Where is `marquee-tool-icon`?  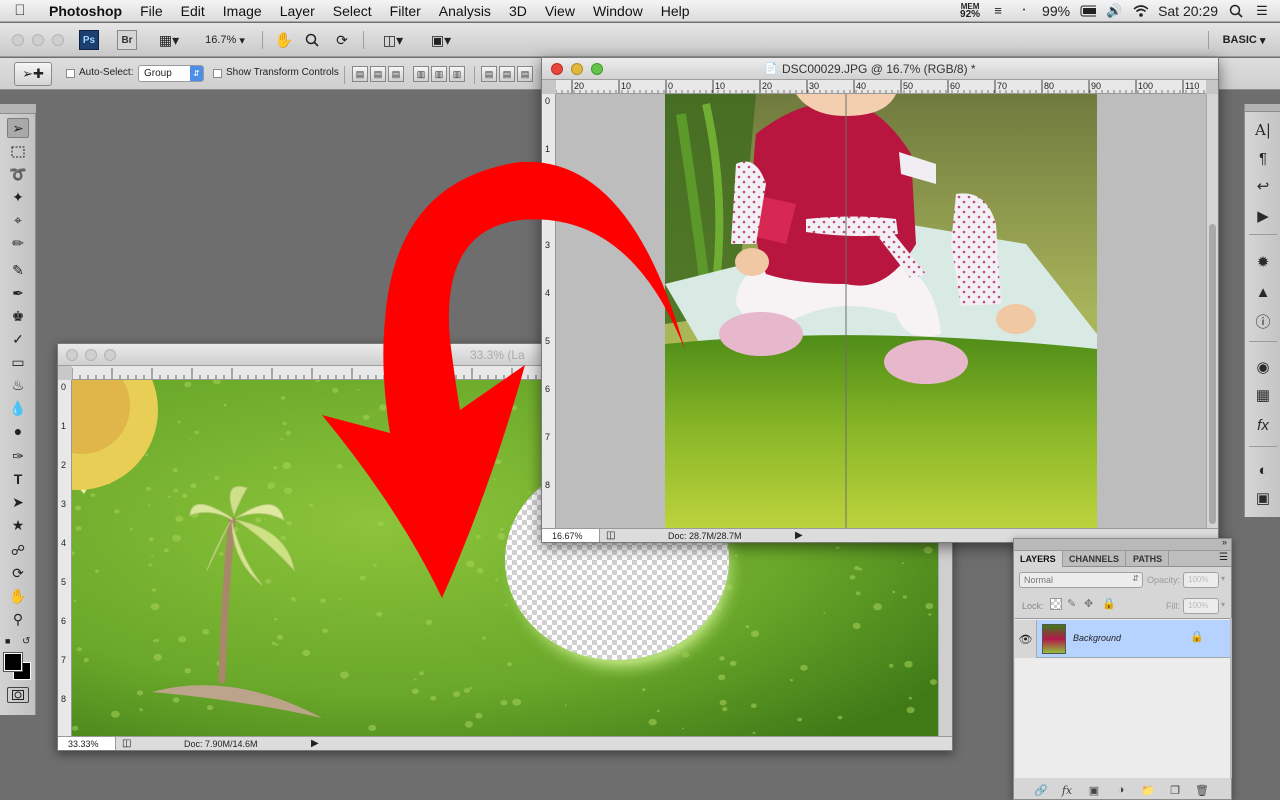
marquee-tool-icon is located at coordinates (18, 152).